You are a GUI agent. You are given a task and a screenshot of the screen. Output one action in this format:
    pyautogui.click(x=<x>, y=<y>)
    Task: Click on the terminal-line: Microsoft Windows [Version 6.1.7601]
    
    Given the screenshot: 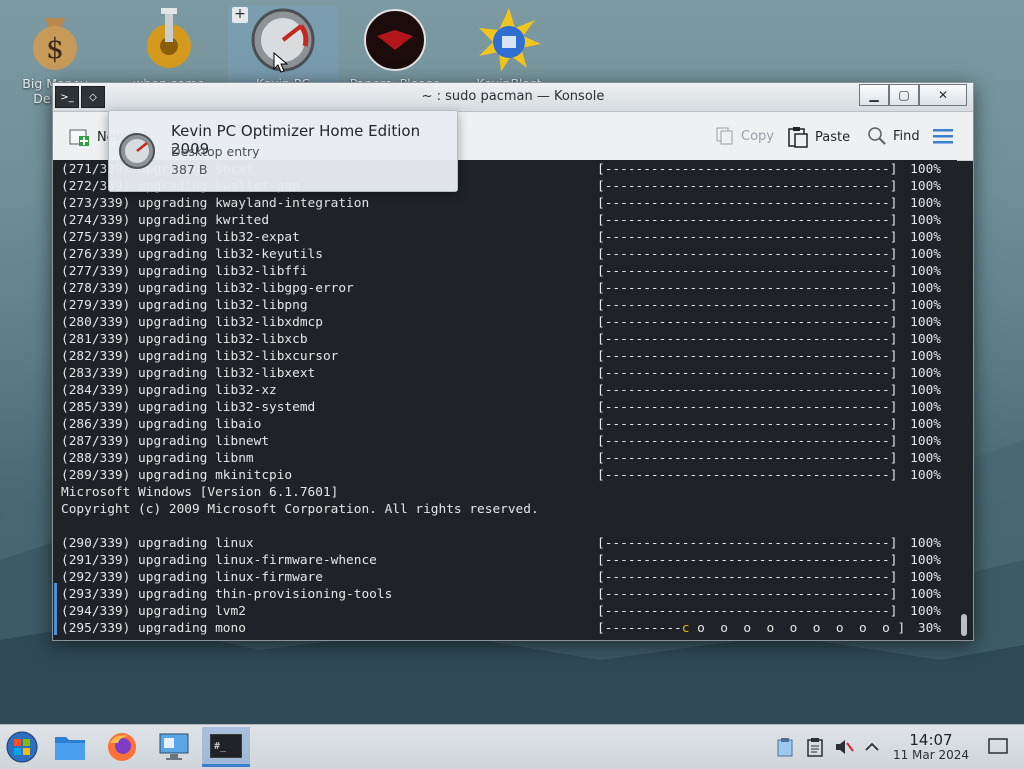 What is the action you would take?
    pyautogui.click(x=200, y=492)
    